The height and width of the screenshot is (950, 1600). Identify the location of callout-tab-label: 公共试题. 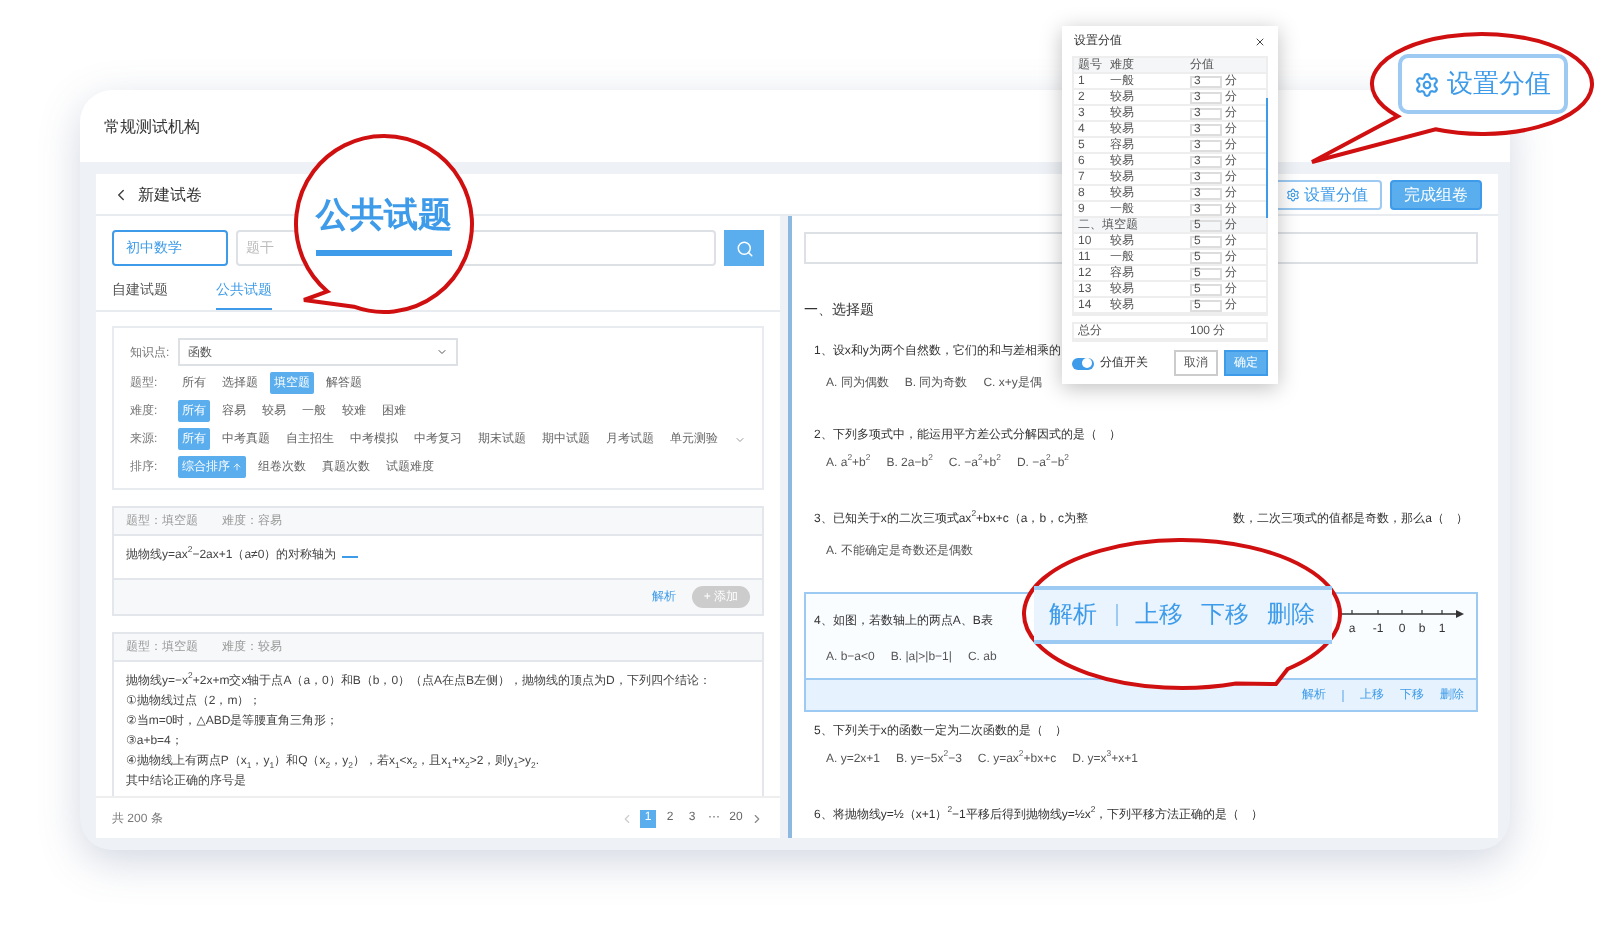
(384, 224).